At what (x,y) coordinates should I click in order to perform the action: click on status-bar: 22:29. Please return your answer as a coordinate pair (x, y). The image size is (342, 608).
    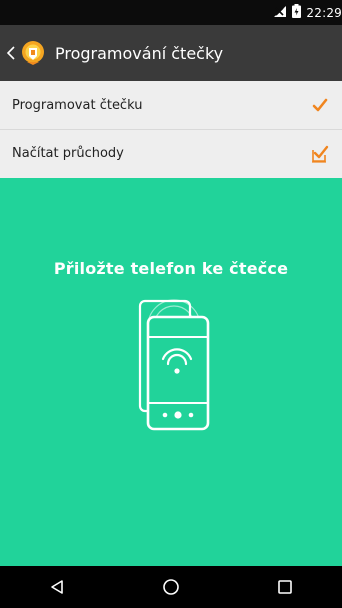
    Looking at the image, I should click on (171, 12).